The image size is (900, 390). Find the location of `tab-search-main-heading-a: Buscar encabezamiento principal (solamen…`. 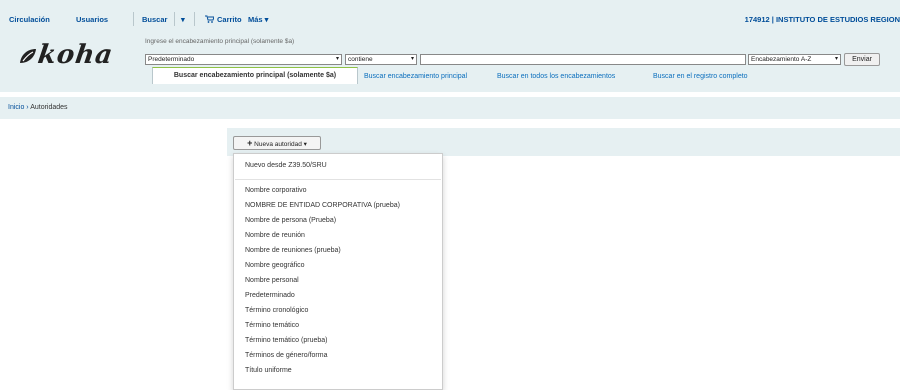

tab-search-main-heading-a: Buscar encabezamiento principal (solamen… is located at coordinates (255, 75).